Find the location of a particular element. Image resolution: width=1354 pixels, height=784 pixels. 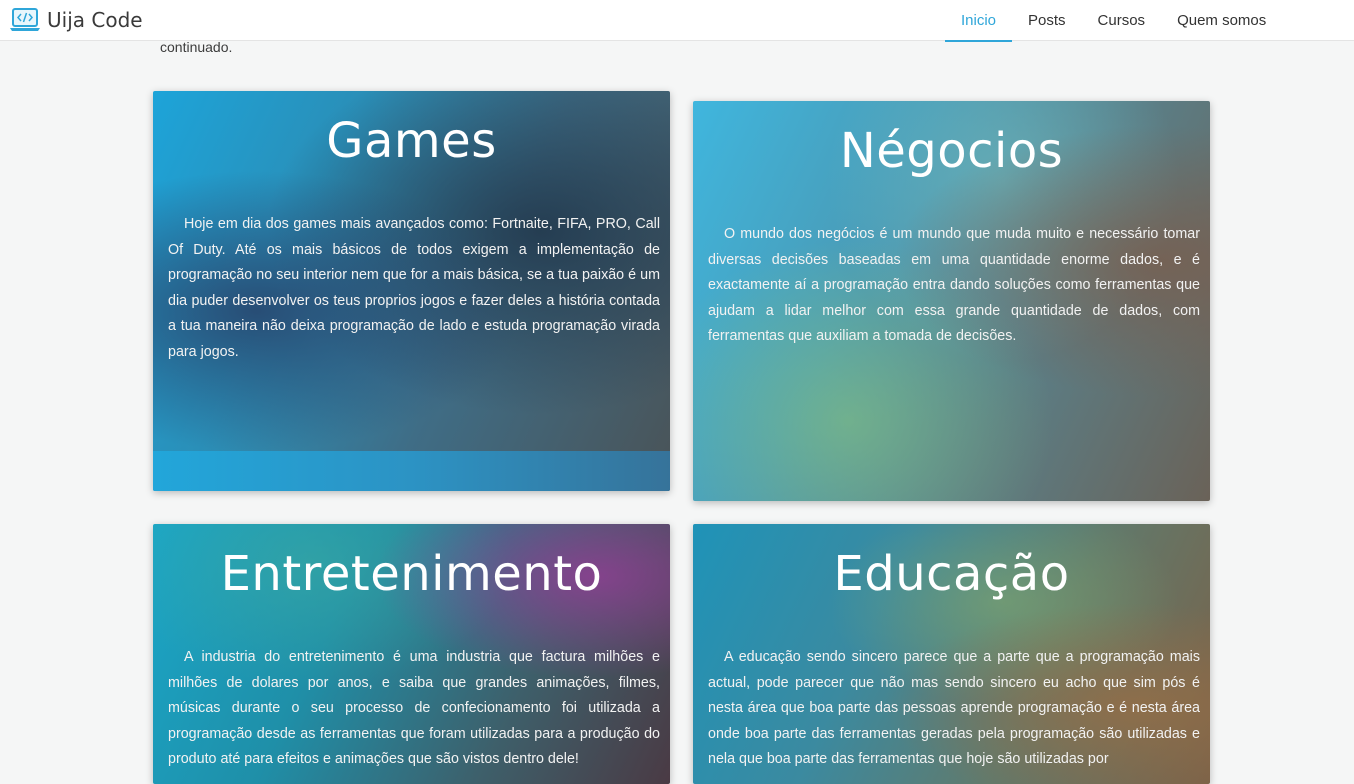

laptop-code-icon is located at coordinates (25, 19).